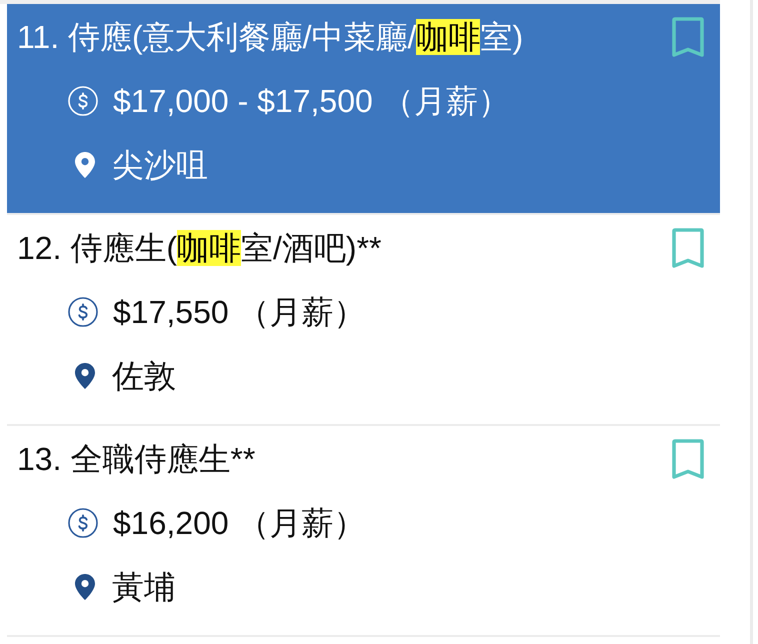  Describe the element at coordinates (160, 165) in the screenshot. I see `location-text: 尖沙咀` at that location.